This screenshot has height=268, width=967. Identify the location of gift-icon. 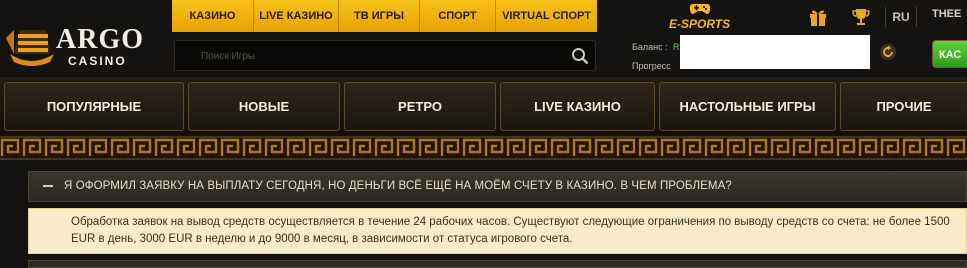
(818, 17).